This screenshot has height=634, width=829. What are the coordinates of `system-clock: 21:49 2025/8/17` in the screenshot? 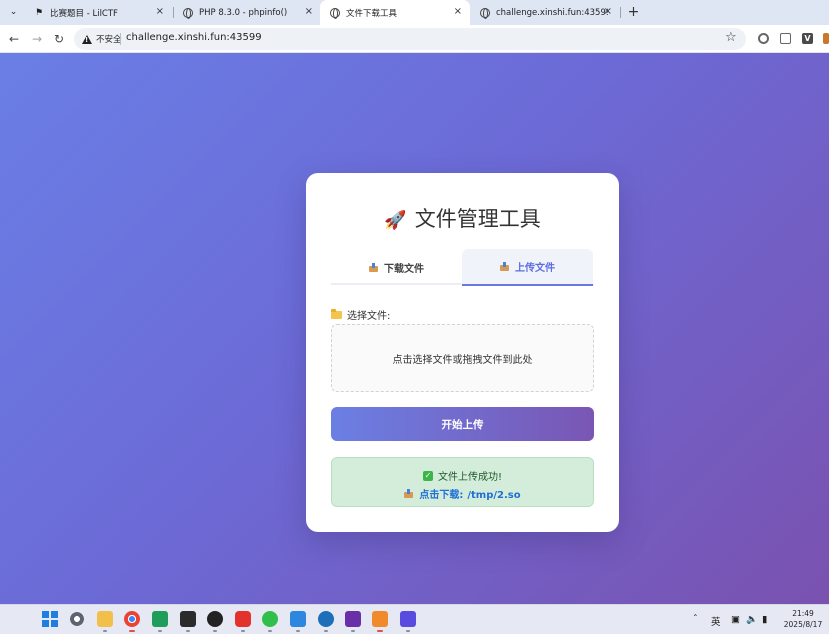 It's located at (803, 619).